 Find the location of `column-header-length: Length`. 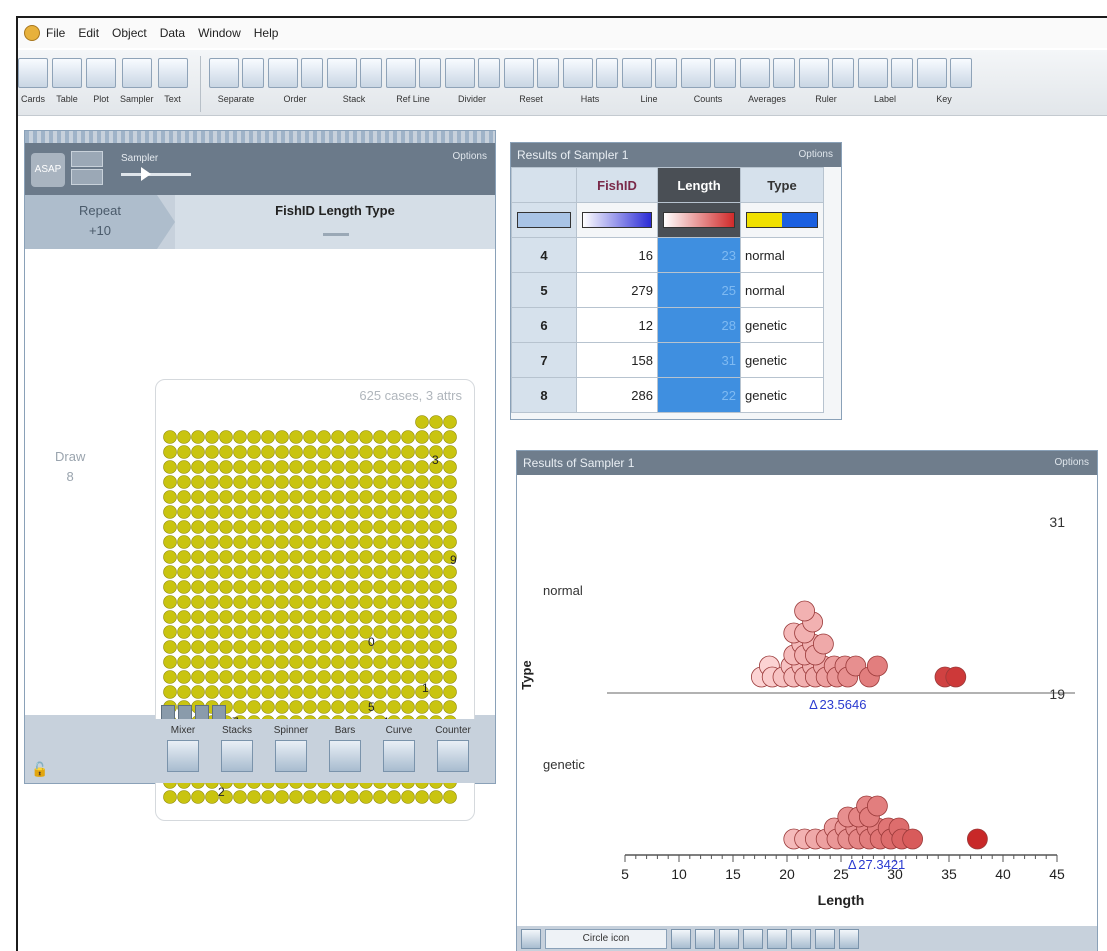

column-header-length: Length is located at coordinates (699, 185).